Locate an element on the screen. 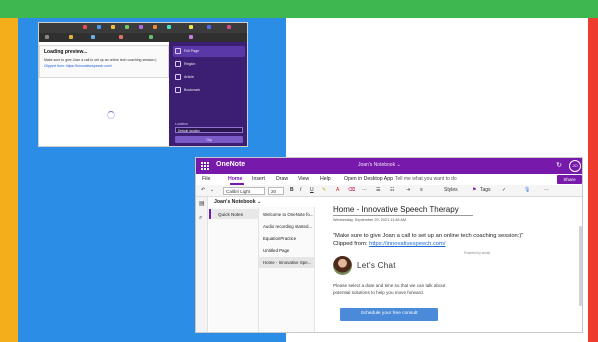 The width and height of the screenshot is (598, 342). left-accent-strip is located at coordinates (9, 180).